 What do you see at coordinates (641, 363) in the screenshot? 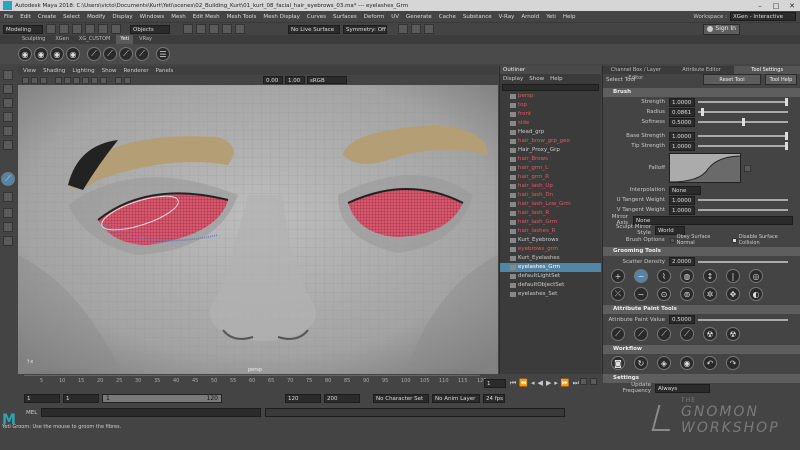
I see `wf-refresh-icon: ↻` at bounding box center [641, 363].